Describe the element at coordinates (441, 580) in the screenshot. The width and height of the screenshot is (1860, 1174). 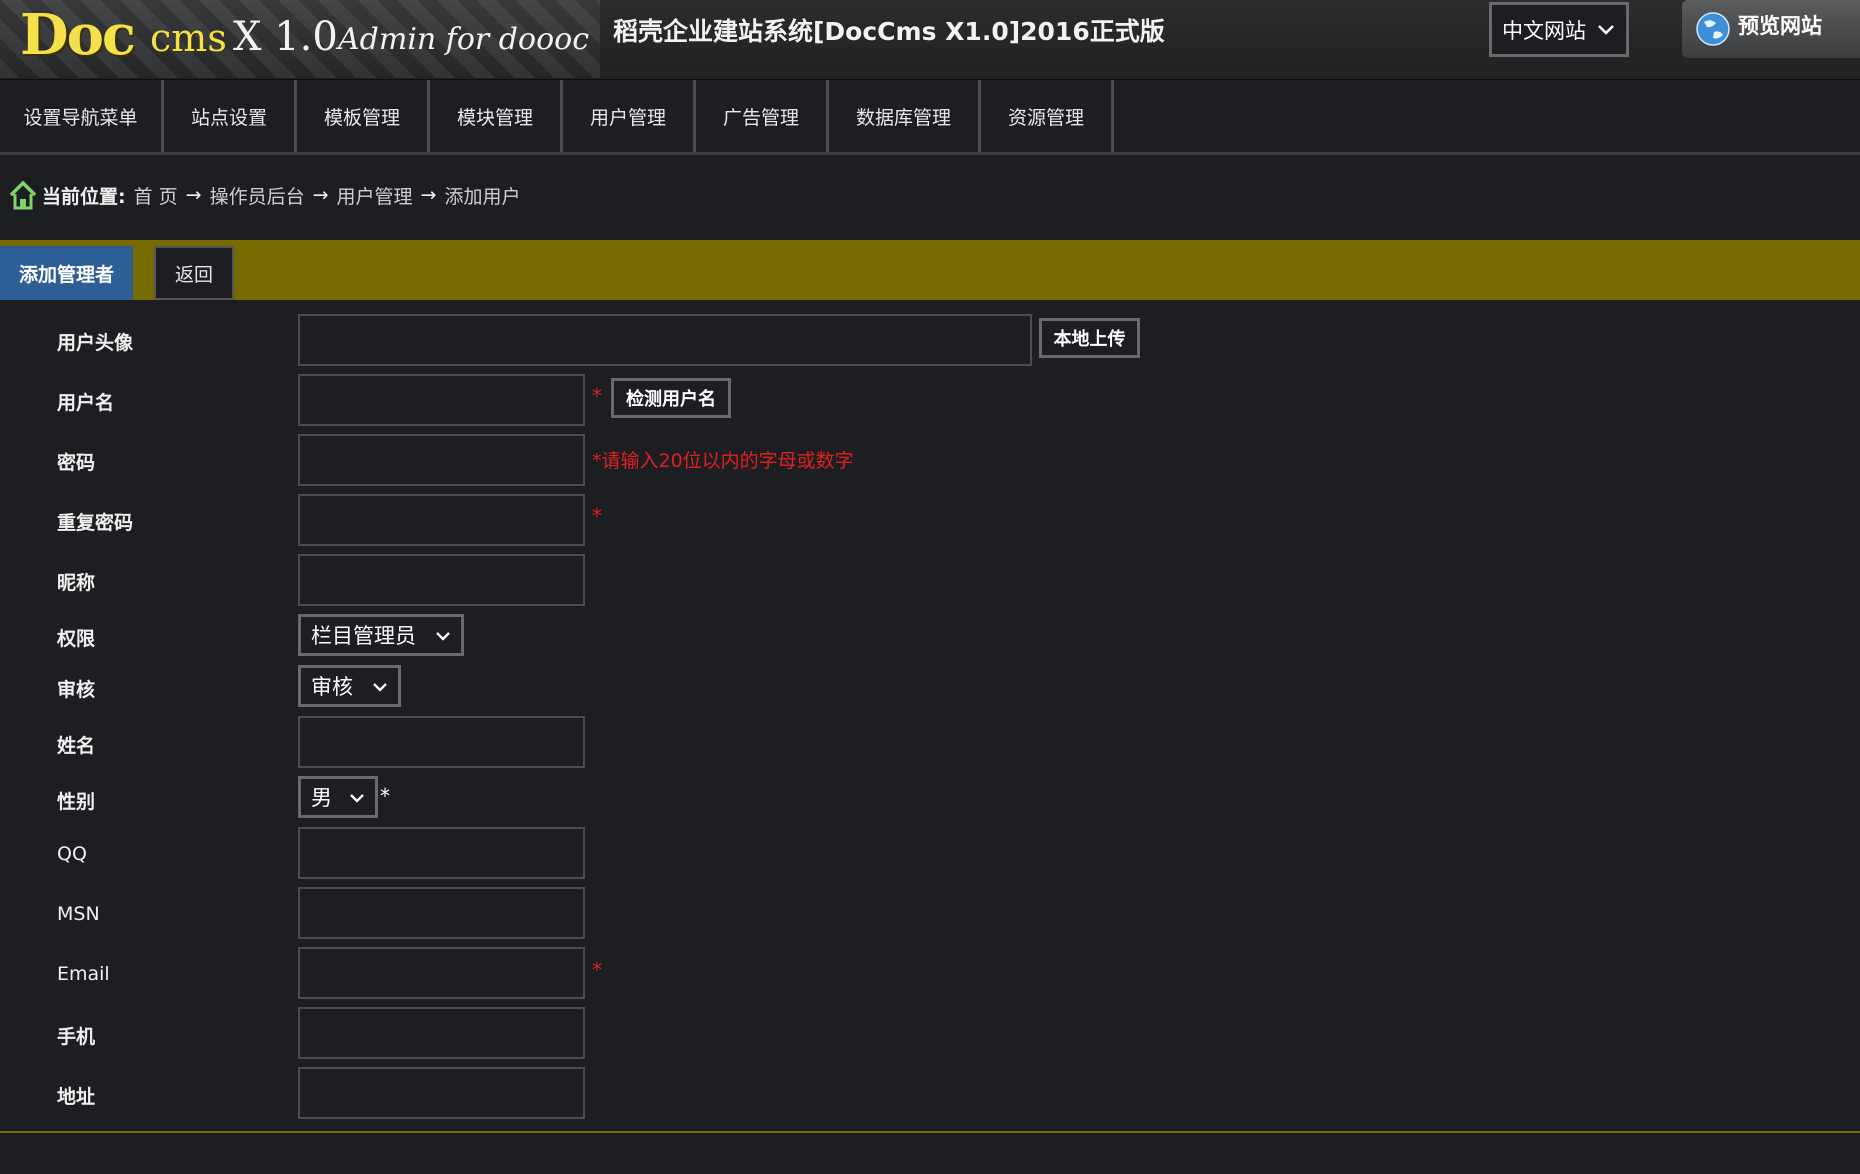
I see `nickname-field` at that location.